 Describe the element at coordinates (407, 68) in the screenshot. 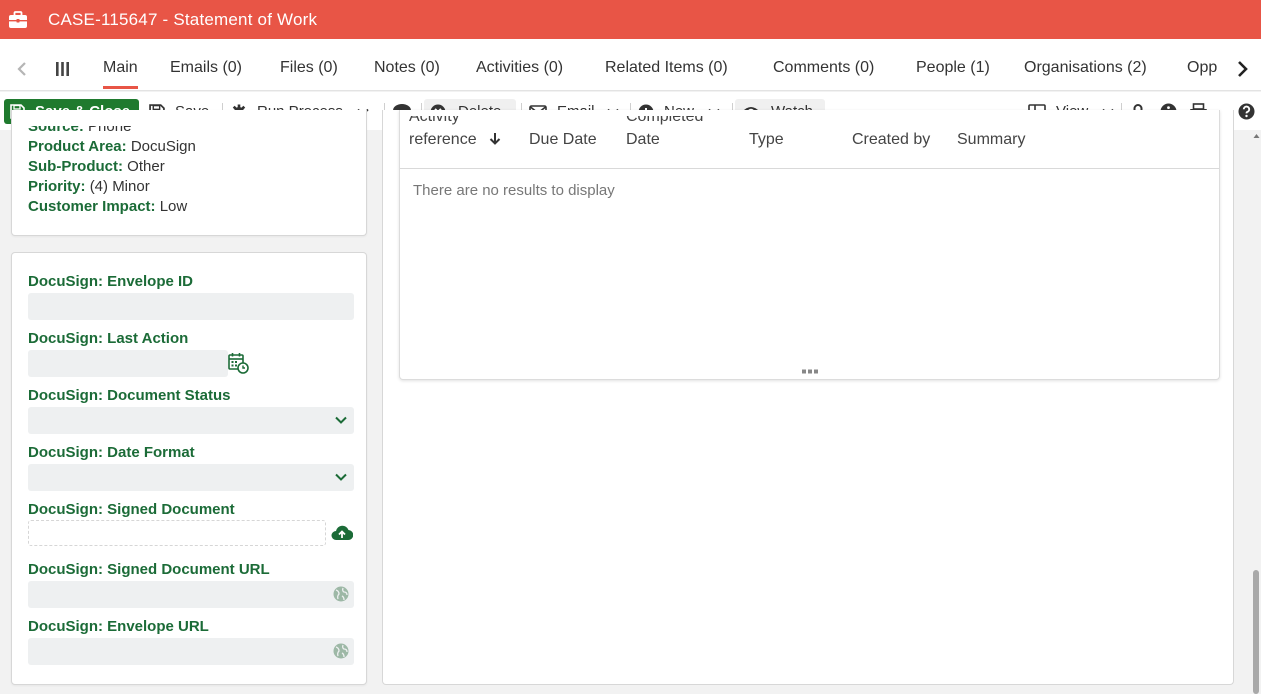

I see `tab-notes: Notes (0)` at that location.